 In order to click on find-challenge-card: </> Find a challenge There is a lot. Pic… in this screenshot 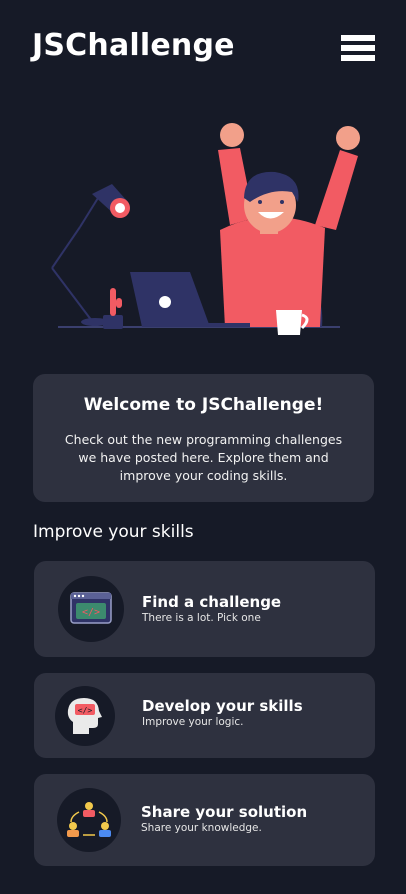, I will do `click(204, 609)`.